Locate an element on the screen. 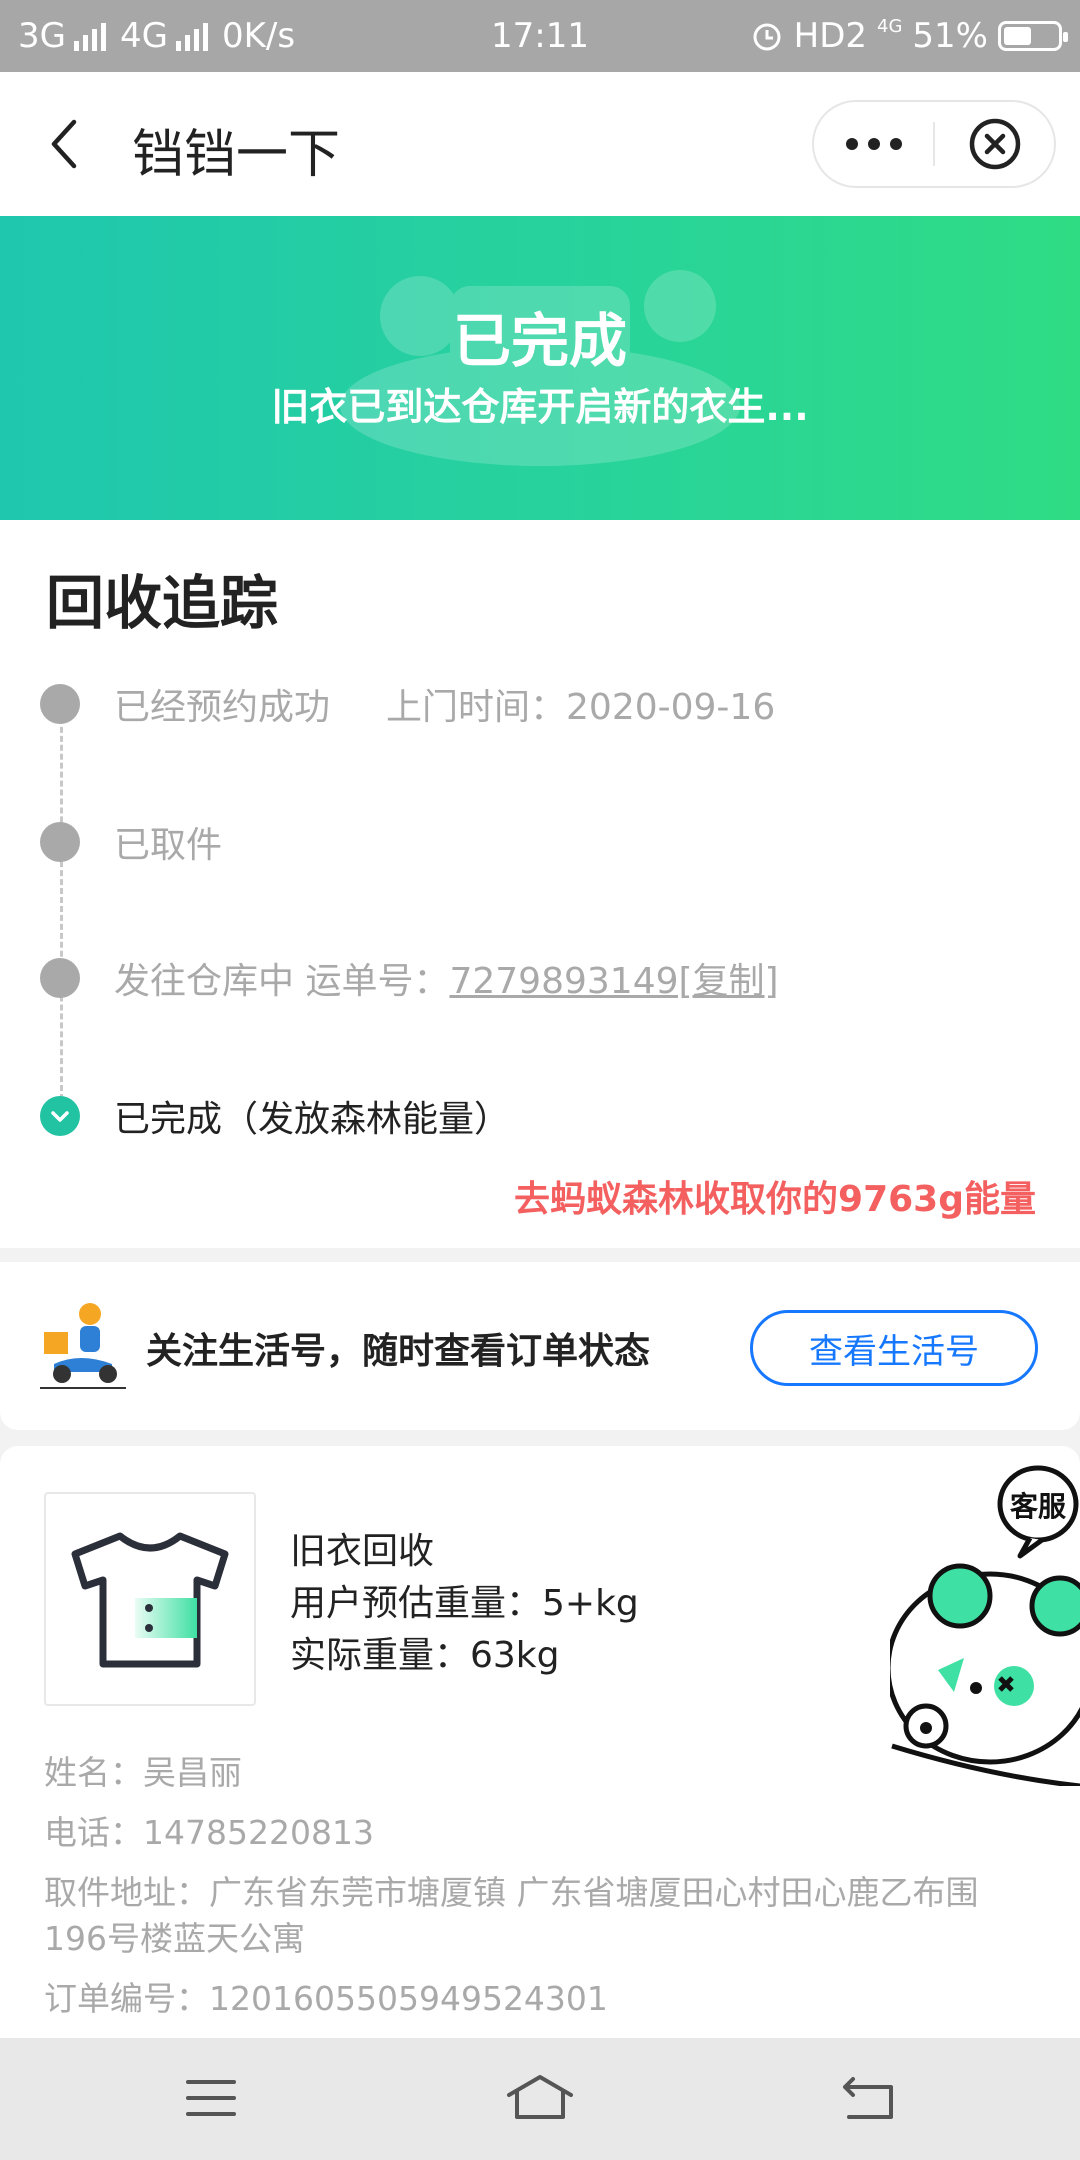 This screenshot has height=2160, width=1080. tshirt-icon is located at coordinates (150, 1600).